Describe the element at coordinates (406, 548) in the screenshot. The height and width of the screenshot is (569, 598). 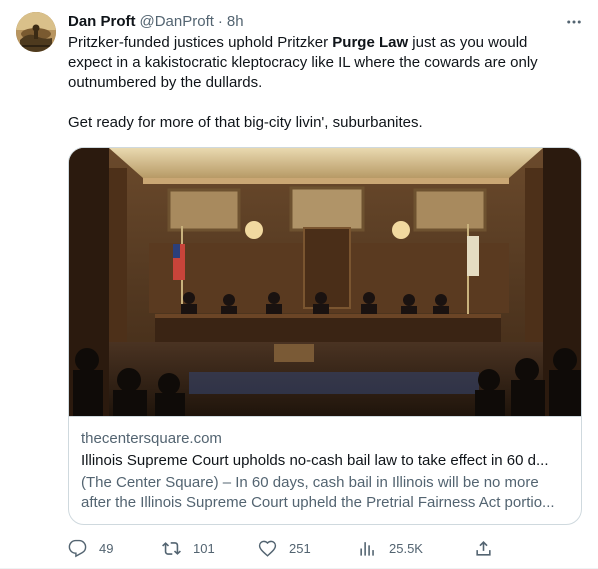
I see `views-count: 25.5K` at that location.